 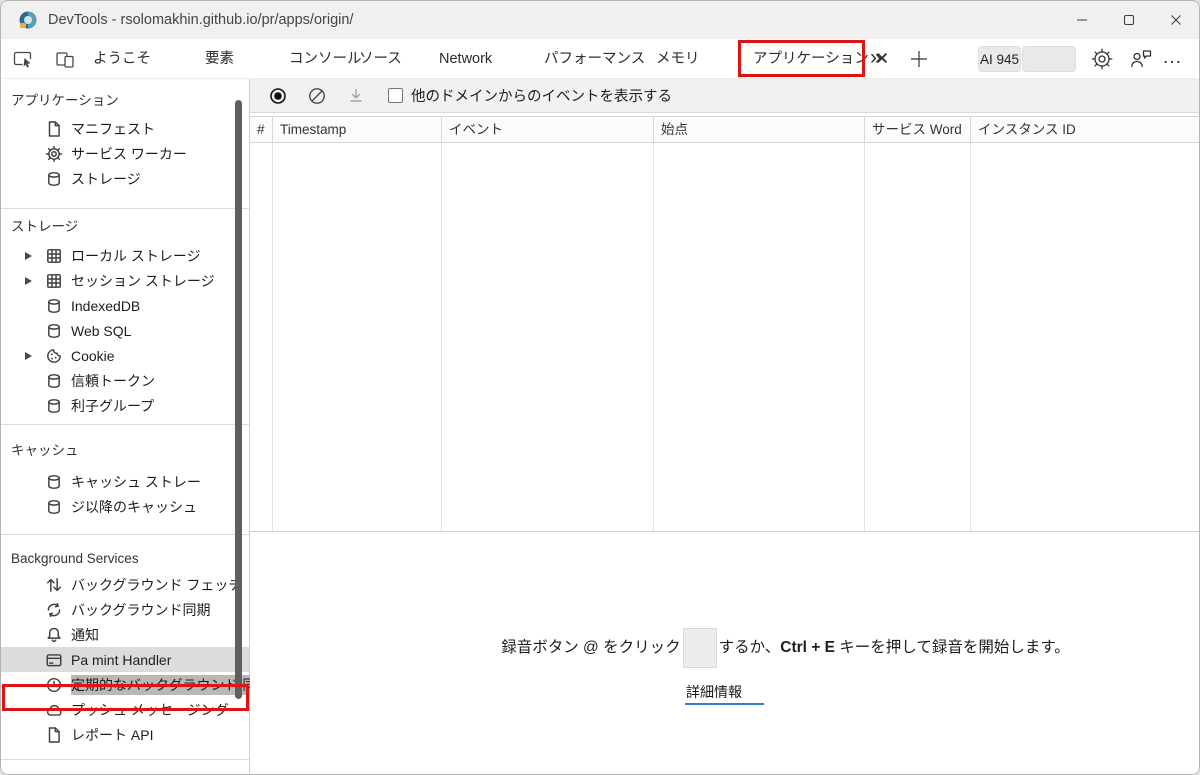 I want to click on sidebar-item-service-workers: サービス ワーカー, so click(x=125, y=153).